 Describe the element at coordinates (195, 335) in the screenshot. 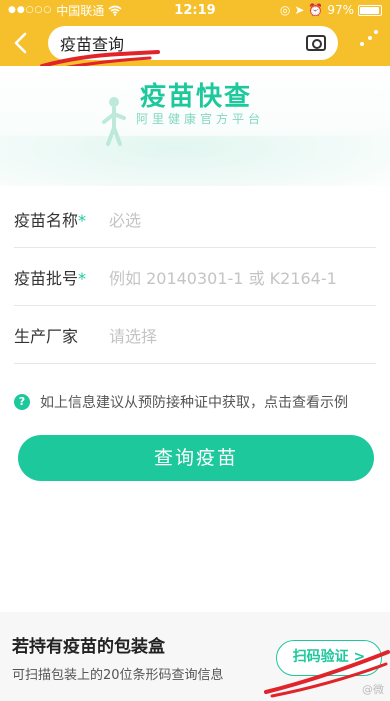

I see `manufacturer-field: 生产厂家 请选择` at that location.